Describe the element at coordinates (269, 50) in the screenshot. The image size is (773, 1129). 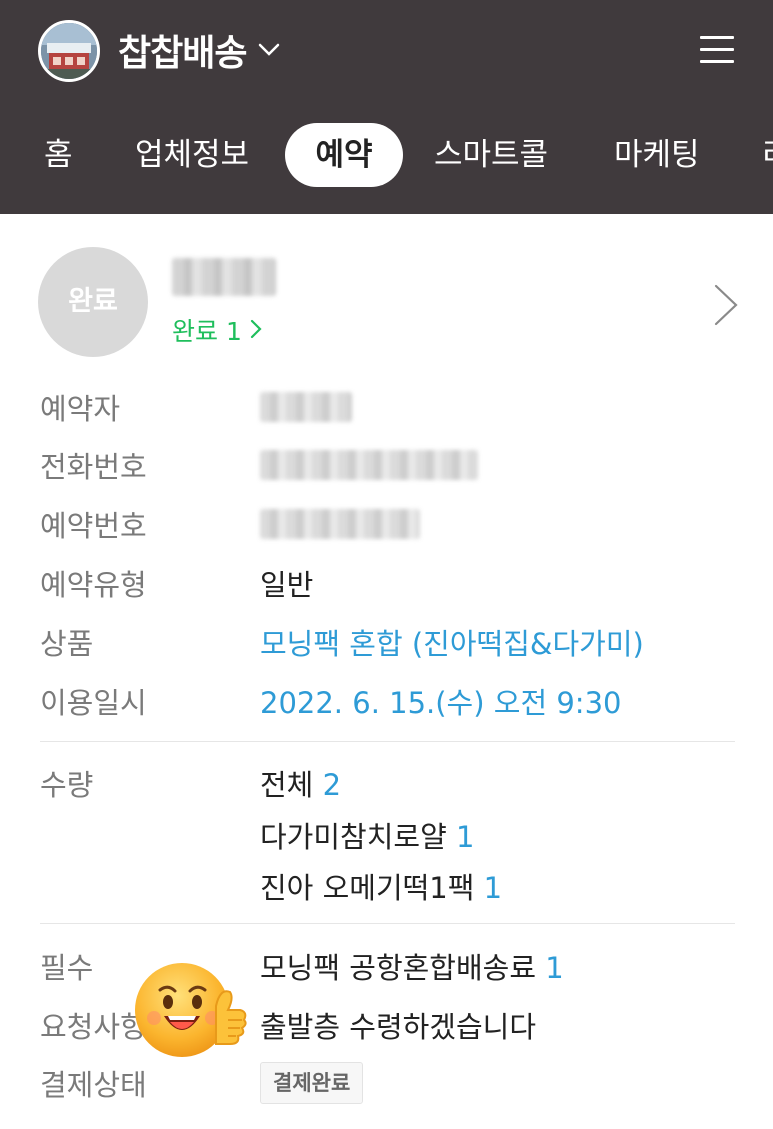
I see `chevron-down-icon` at that location.